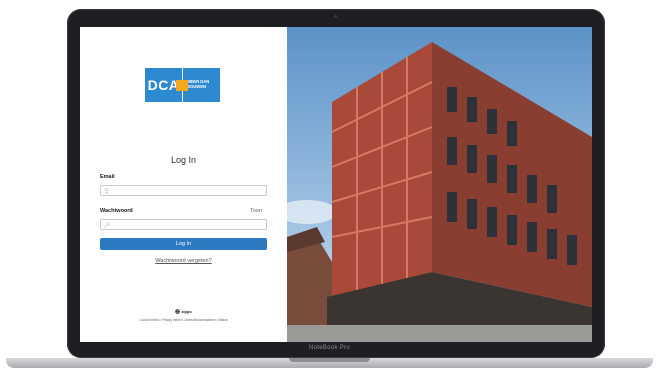  Describe the element at coordinates (106, 191) in the screenshot. I see `user-icon` at that location.